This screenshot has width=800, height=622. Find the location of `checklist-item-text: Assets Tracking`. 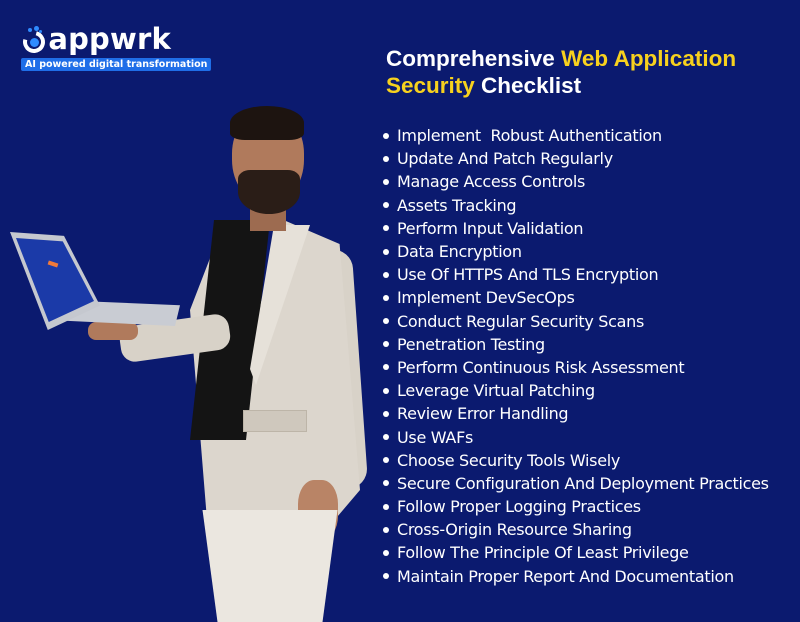

checklist-item-text: Assets Tracking is located at coordinates (457, 205).